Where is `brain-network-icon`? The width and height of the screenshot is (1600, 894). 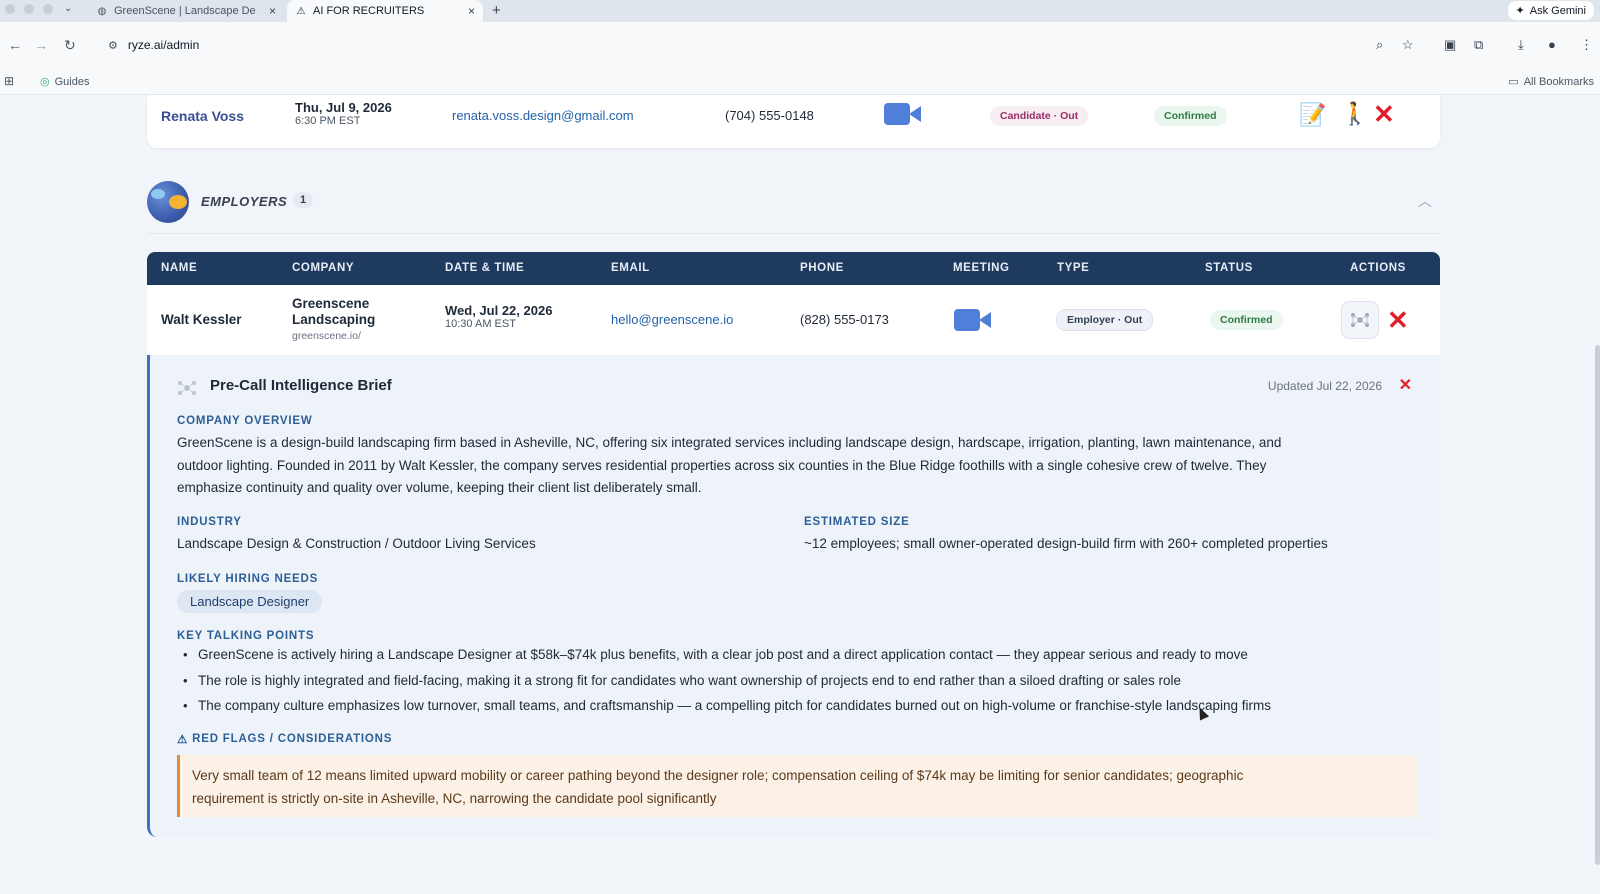 brain-network-icon is located at coordinates (187, 388).